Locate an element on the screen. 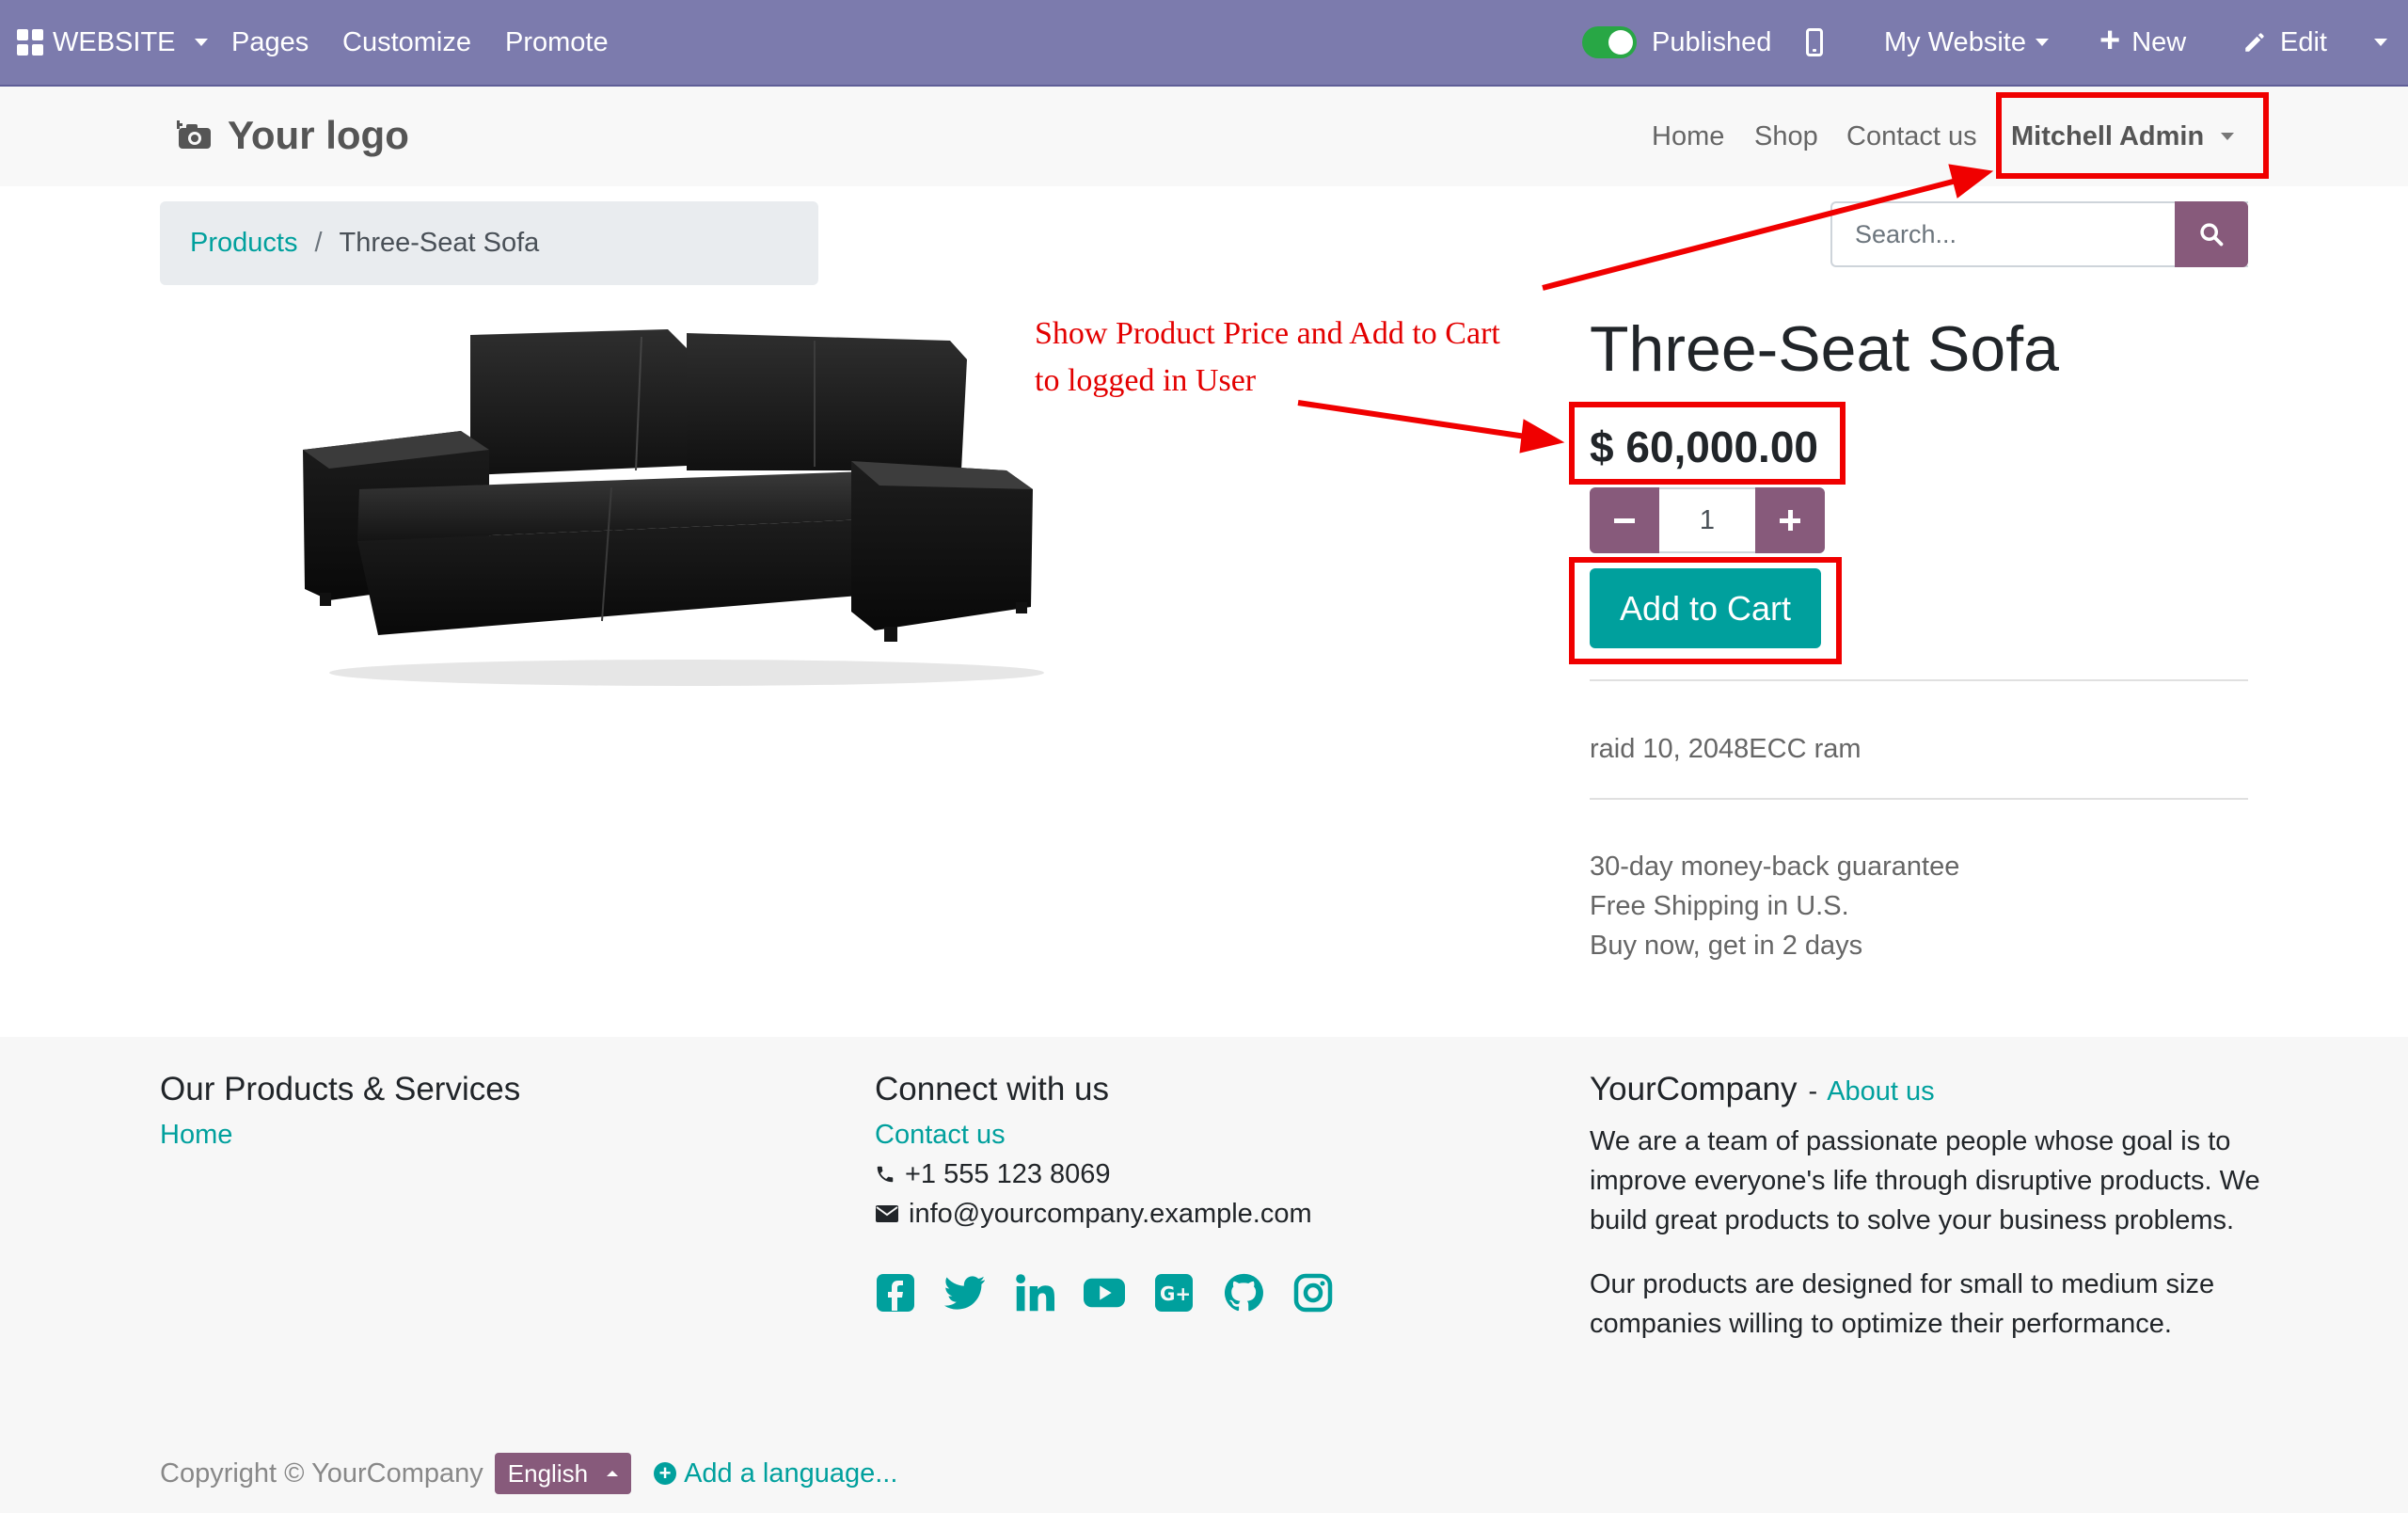  highlight-box-user is located at coordinates (2133, 135).